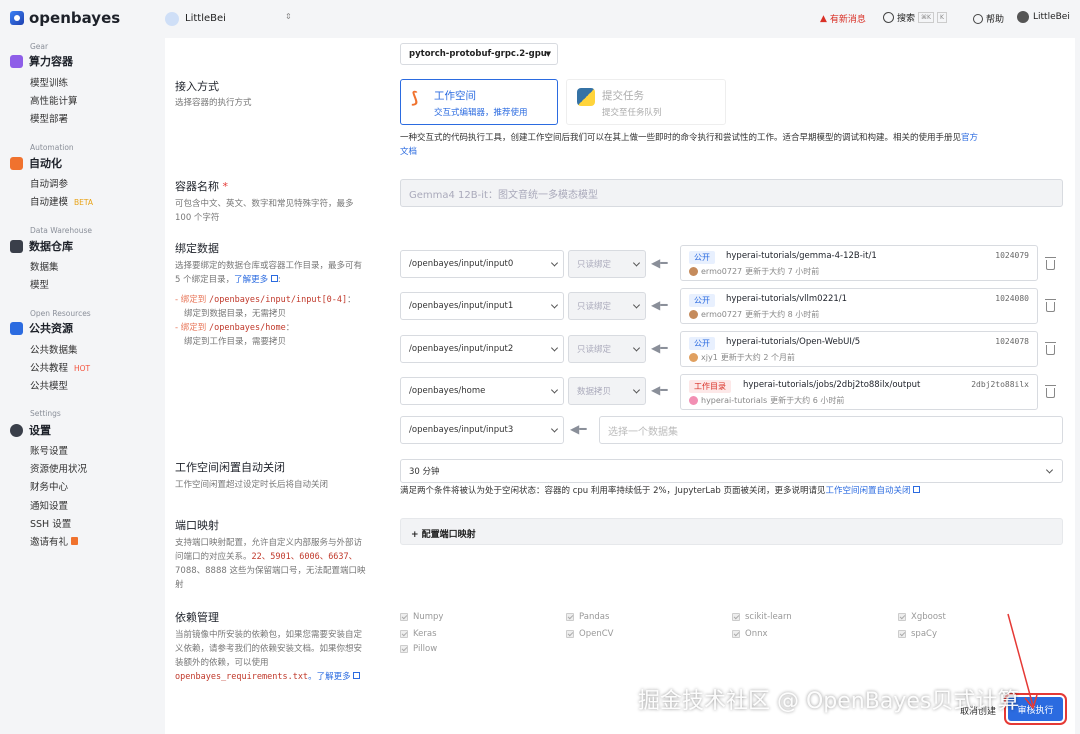  Describe the element at coordinates (482, 264) in the screenshot. I see `bind-path-select: /openbayes/input/input0` at that location.